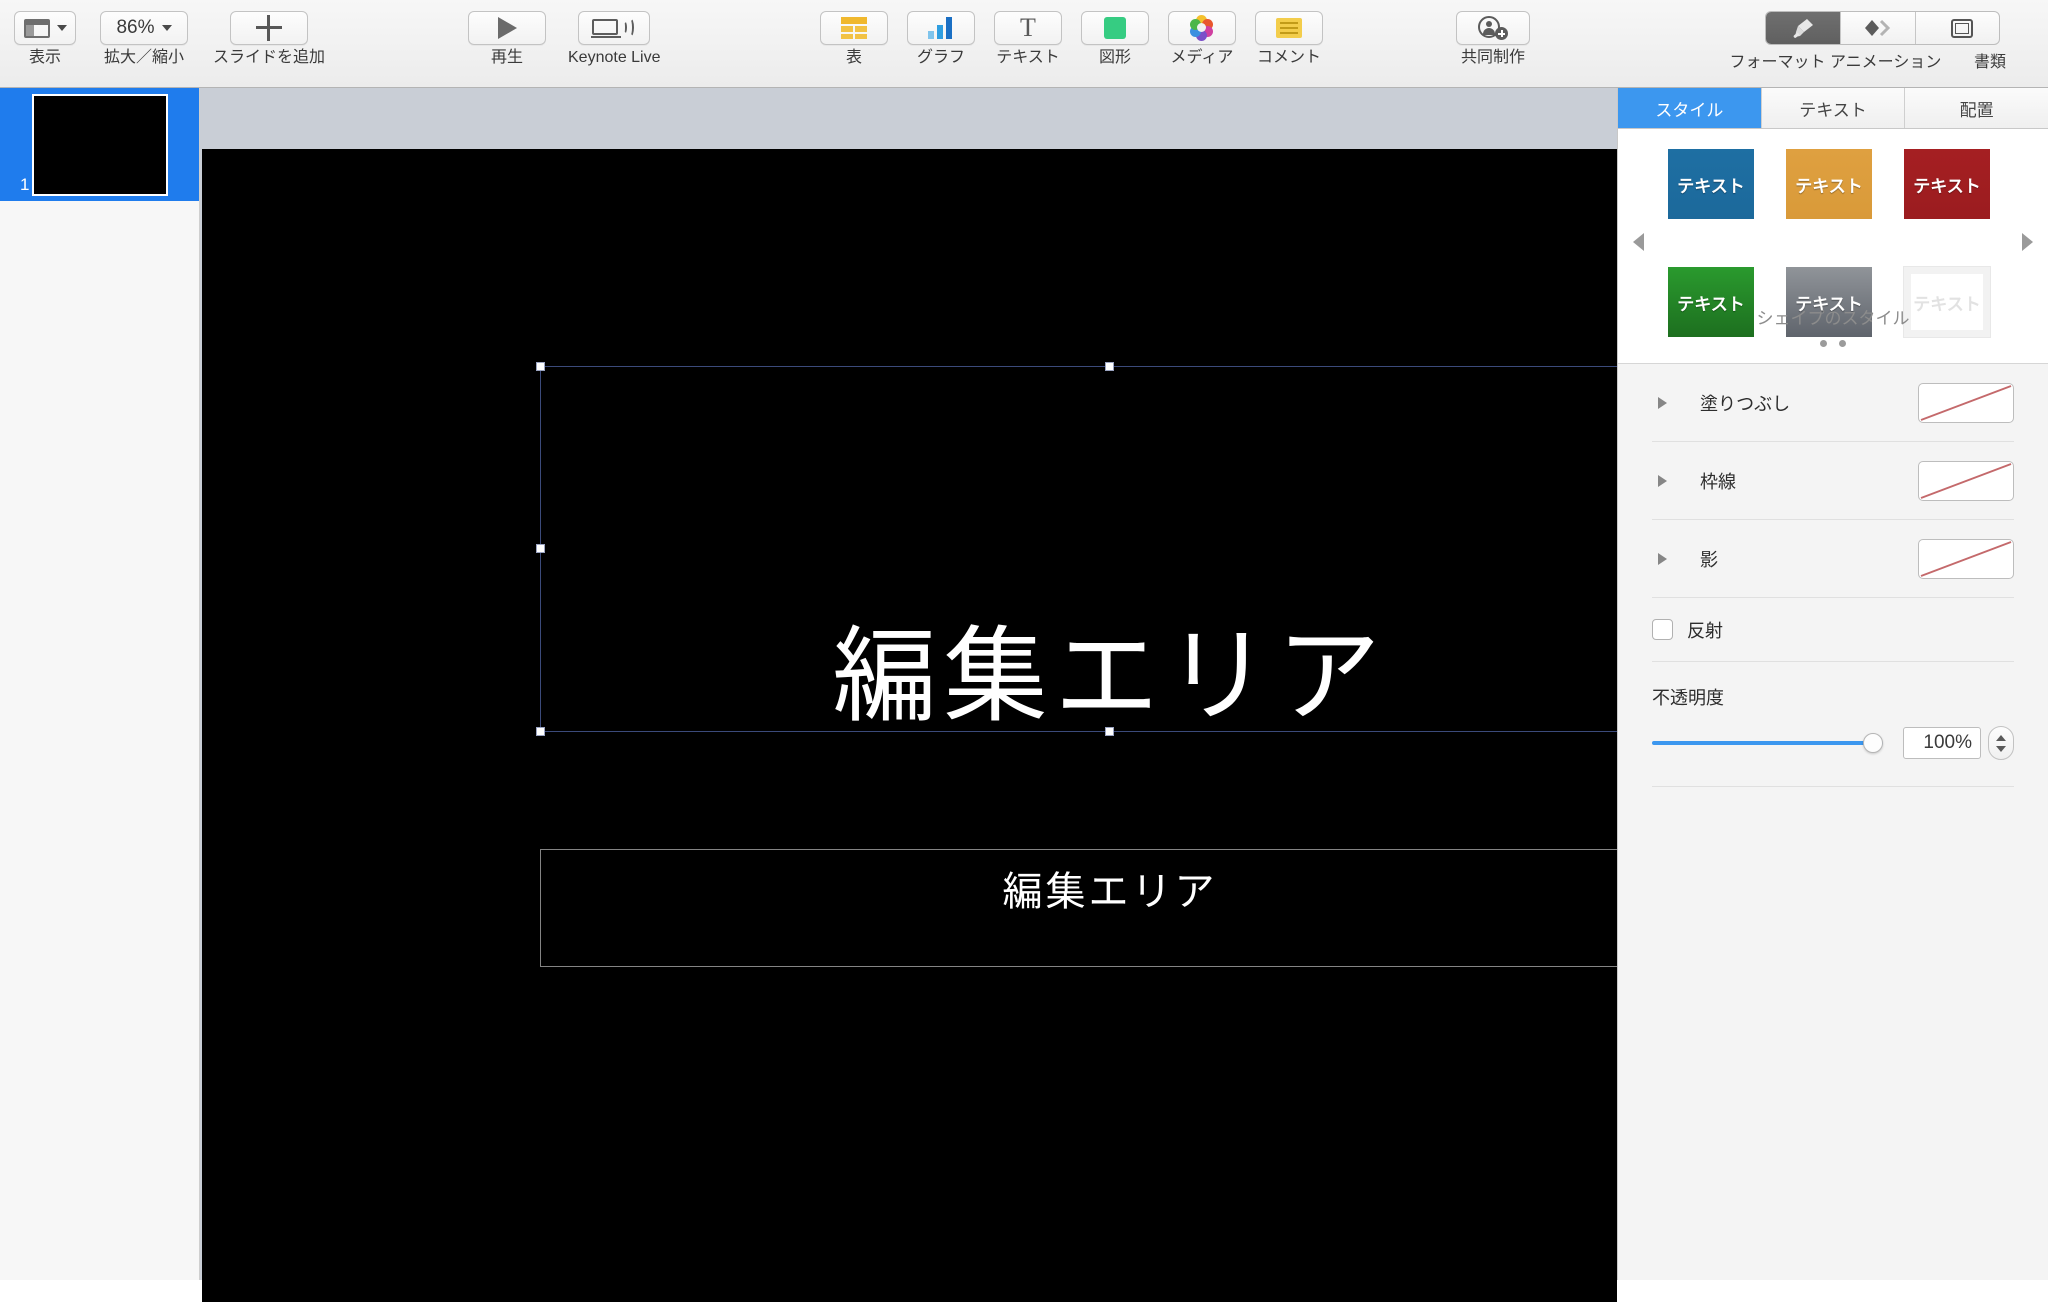 This screenshot has height=1302, width=2048. What do you see at coordinates (1966, 558) in the screenshot?
I see `shadow-none-swatch` at bounding box center [1966, 558].